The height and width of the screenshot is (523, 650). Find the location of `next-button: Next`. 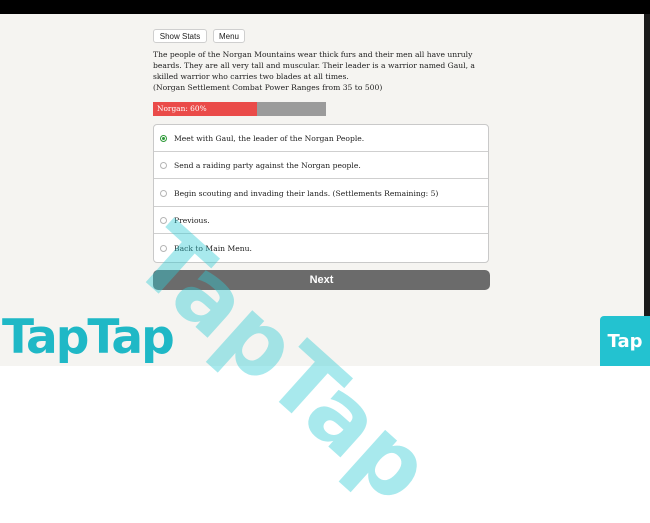

next-button: Next is located at coordinates (321, 280).